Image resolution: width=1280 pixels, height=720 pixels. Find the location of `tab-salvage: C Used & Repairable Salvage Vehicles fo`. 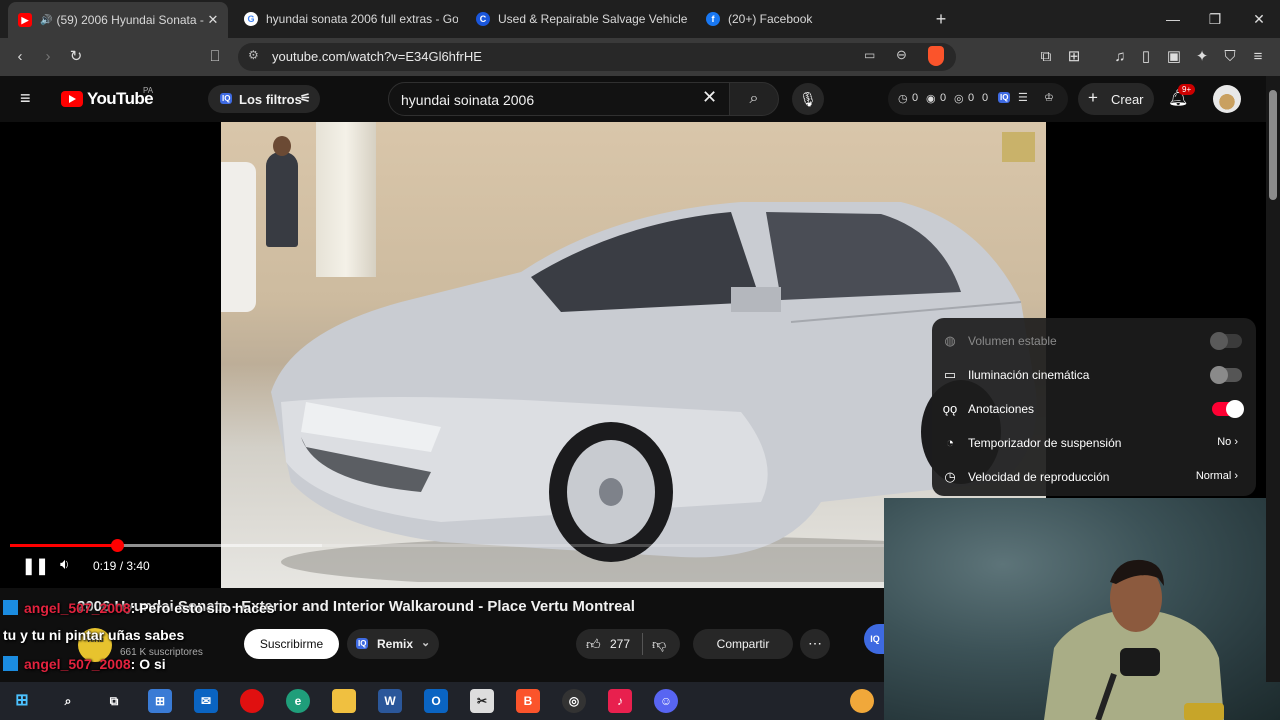

tab-salvage: C Used & Repairable Salvage Vehicles fo is located at coordinates (577, 19).